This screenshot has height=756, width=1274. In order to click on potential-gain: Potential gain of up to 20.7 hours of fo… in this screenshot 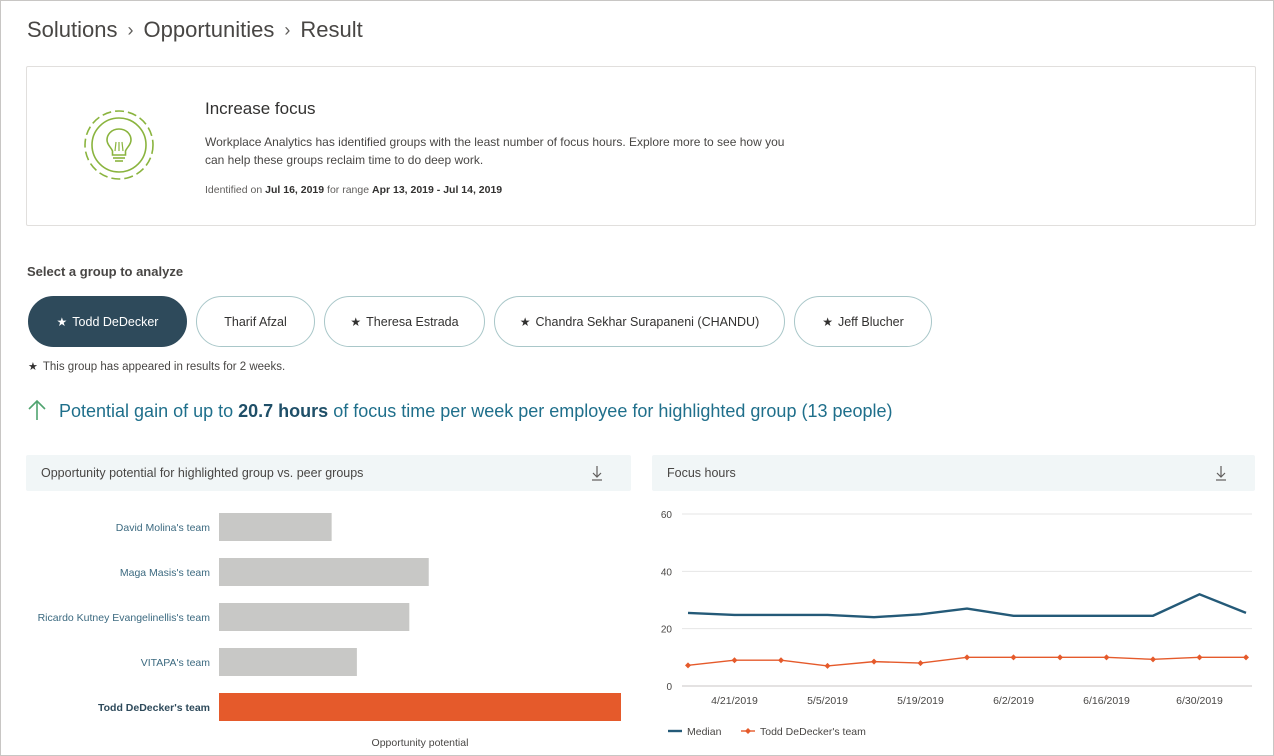, I will do `click(460, 410)`.